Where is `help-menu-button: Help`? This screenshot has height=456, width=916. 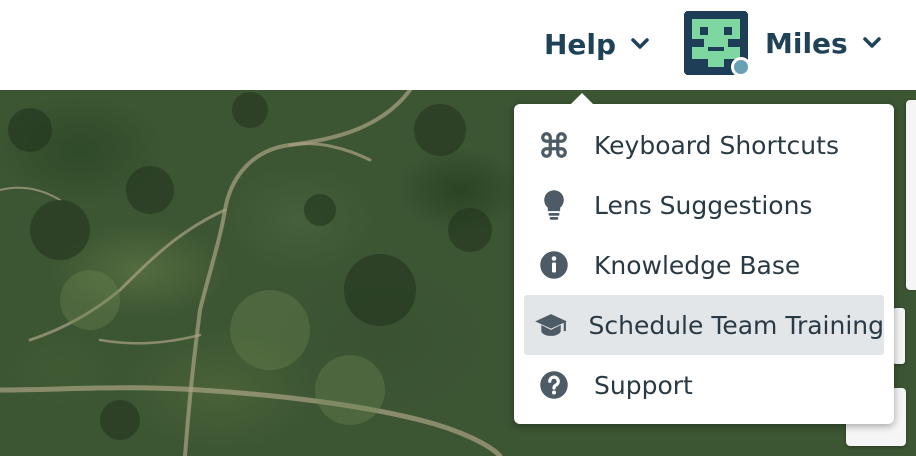
help-menu-button: Help is located at coordinates (597, 44).